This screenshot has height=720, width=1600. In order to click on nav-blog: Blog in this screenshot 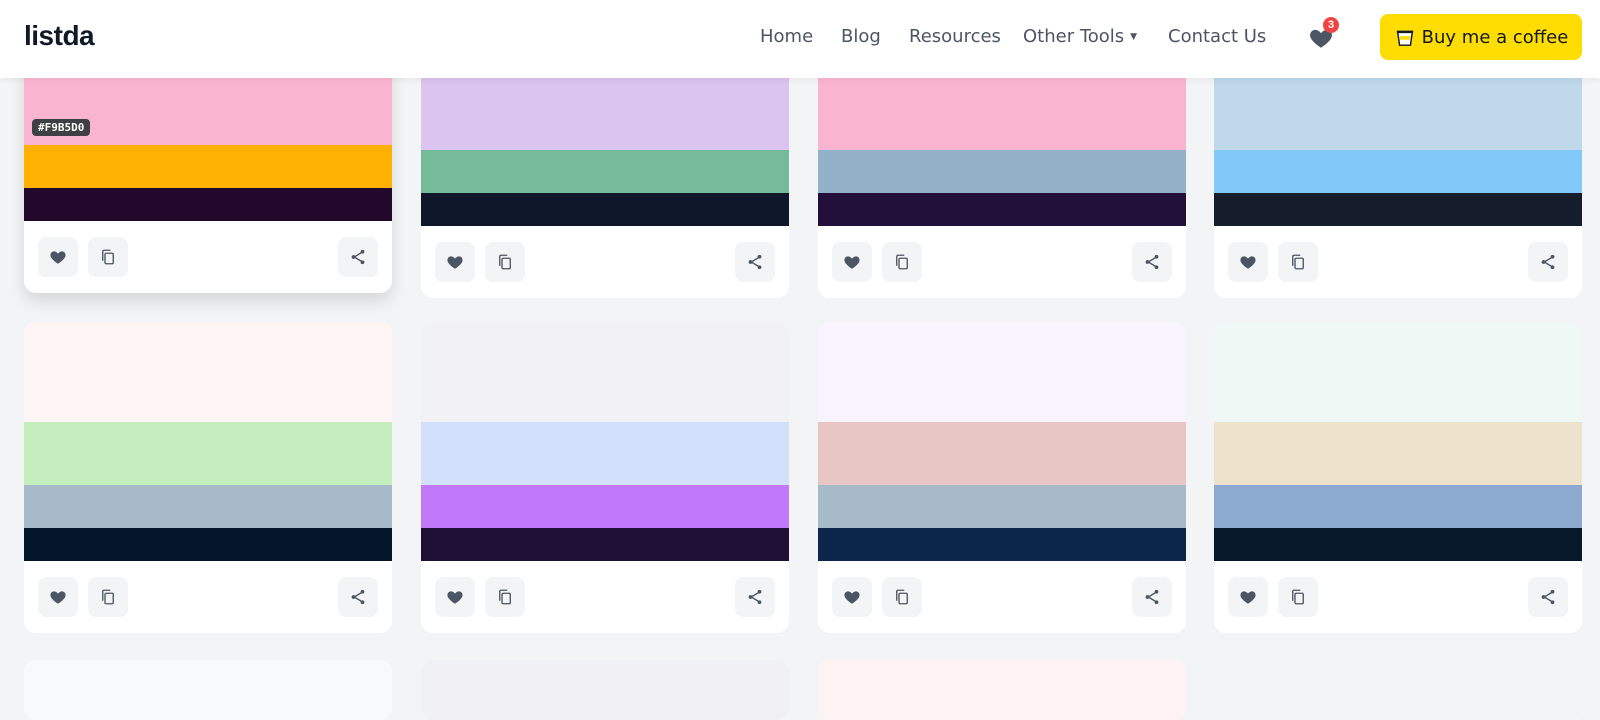, I will do `click(861, 36)`.